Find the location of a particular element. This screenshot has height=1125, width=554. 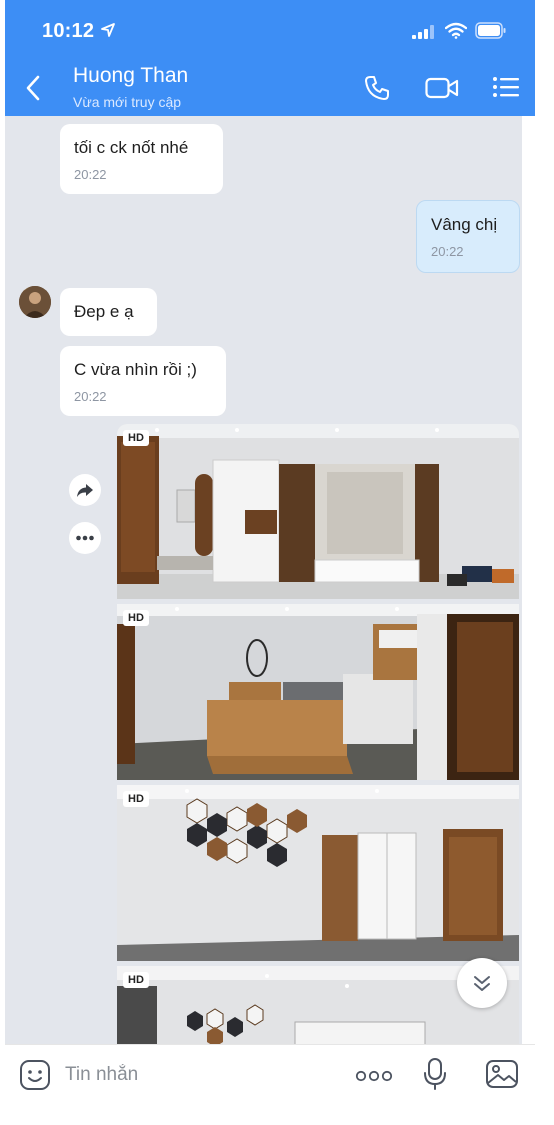

share-button is located at coordinates (85, 490).